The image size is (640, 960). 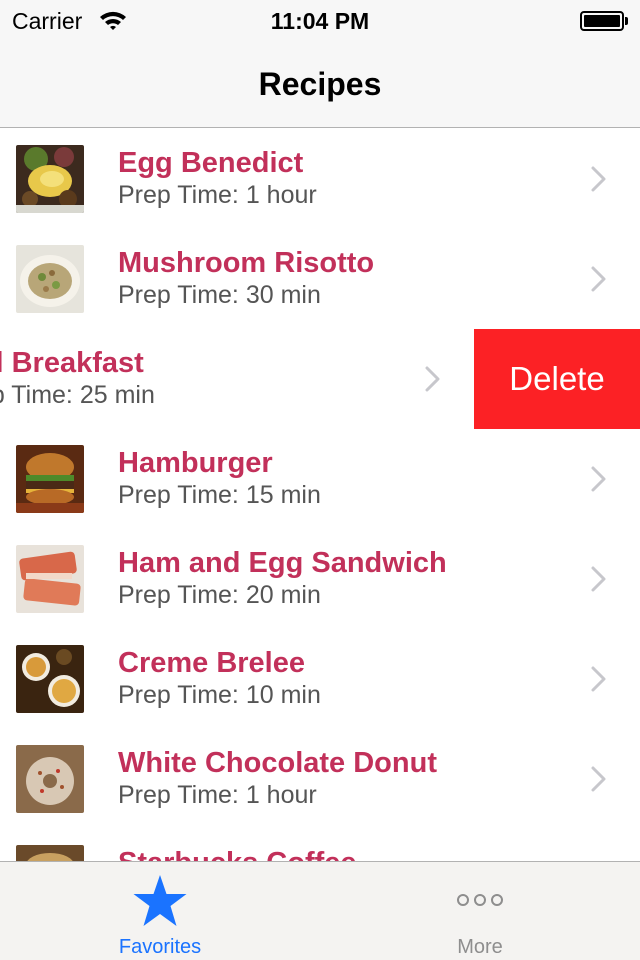 I want to click on recipe-title: Egg Benedict, so click(x=211, y=163).